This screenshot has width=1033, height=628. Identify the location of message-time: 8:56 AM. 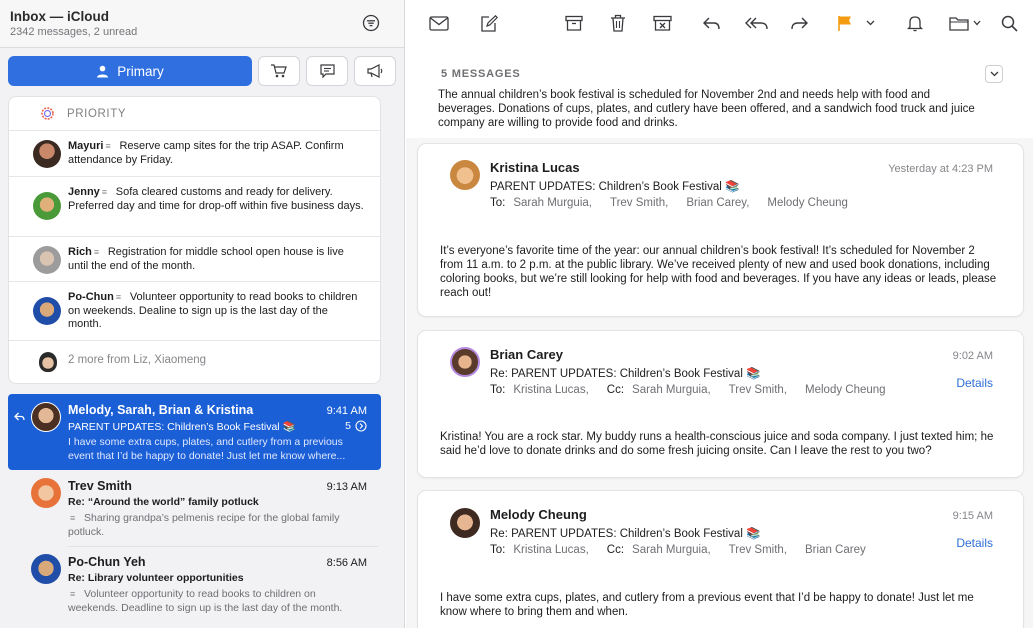
(346, 563).